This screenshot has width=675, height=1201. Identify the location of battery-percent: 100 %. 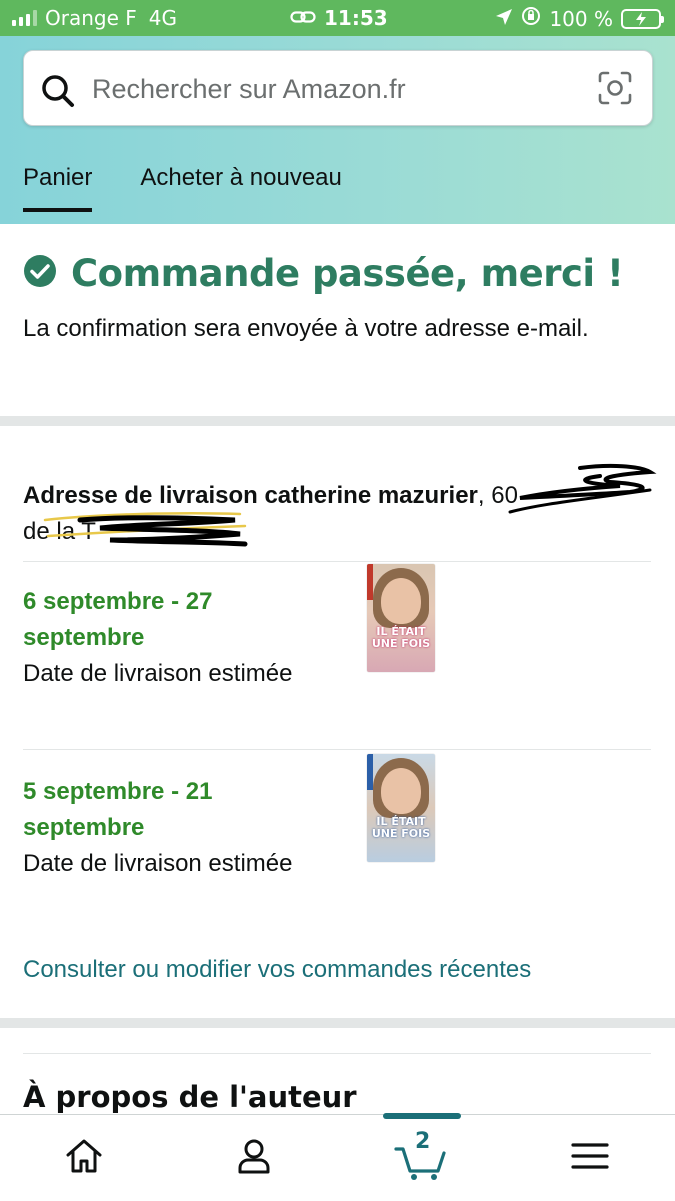
(581, 18).